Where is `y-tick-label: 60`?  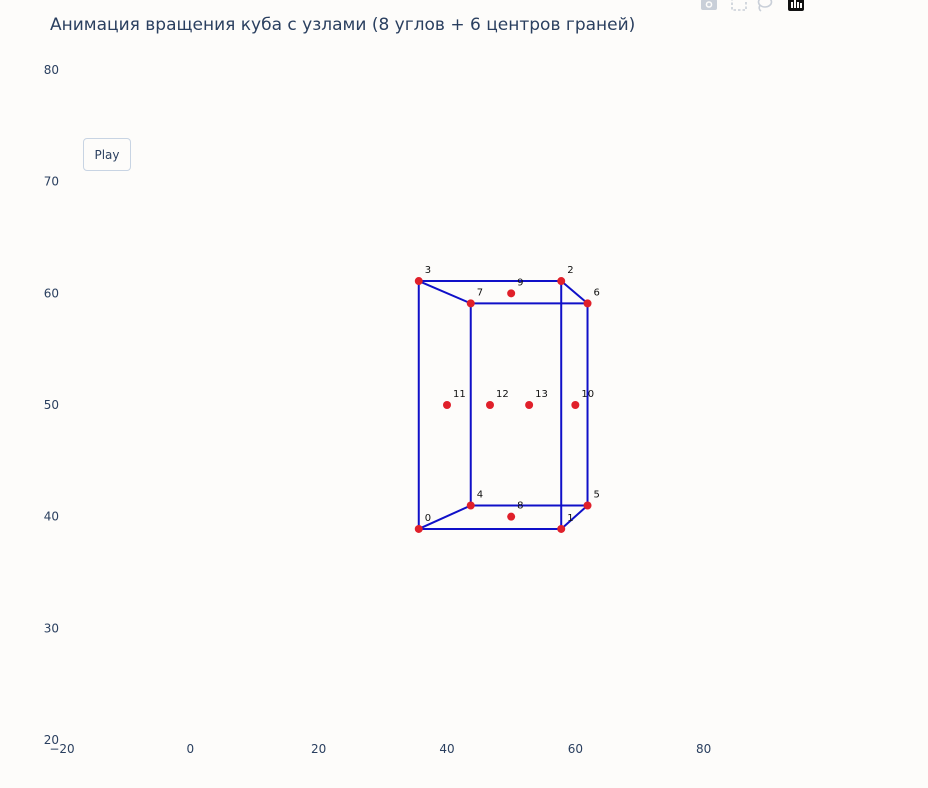
y-tick-label: 60 is located at coordinates (51, 293).